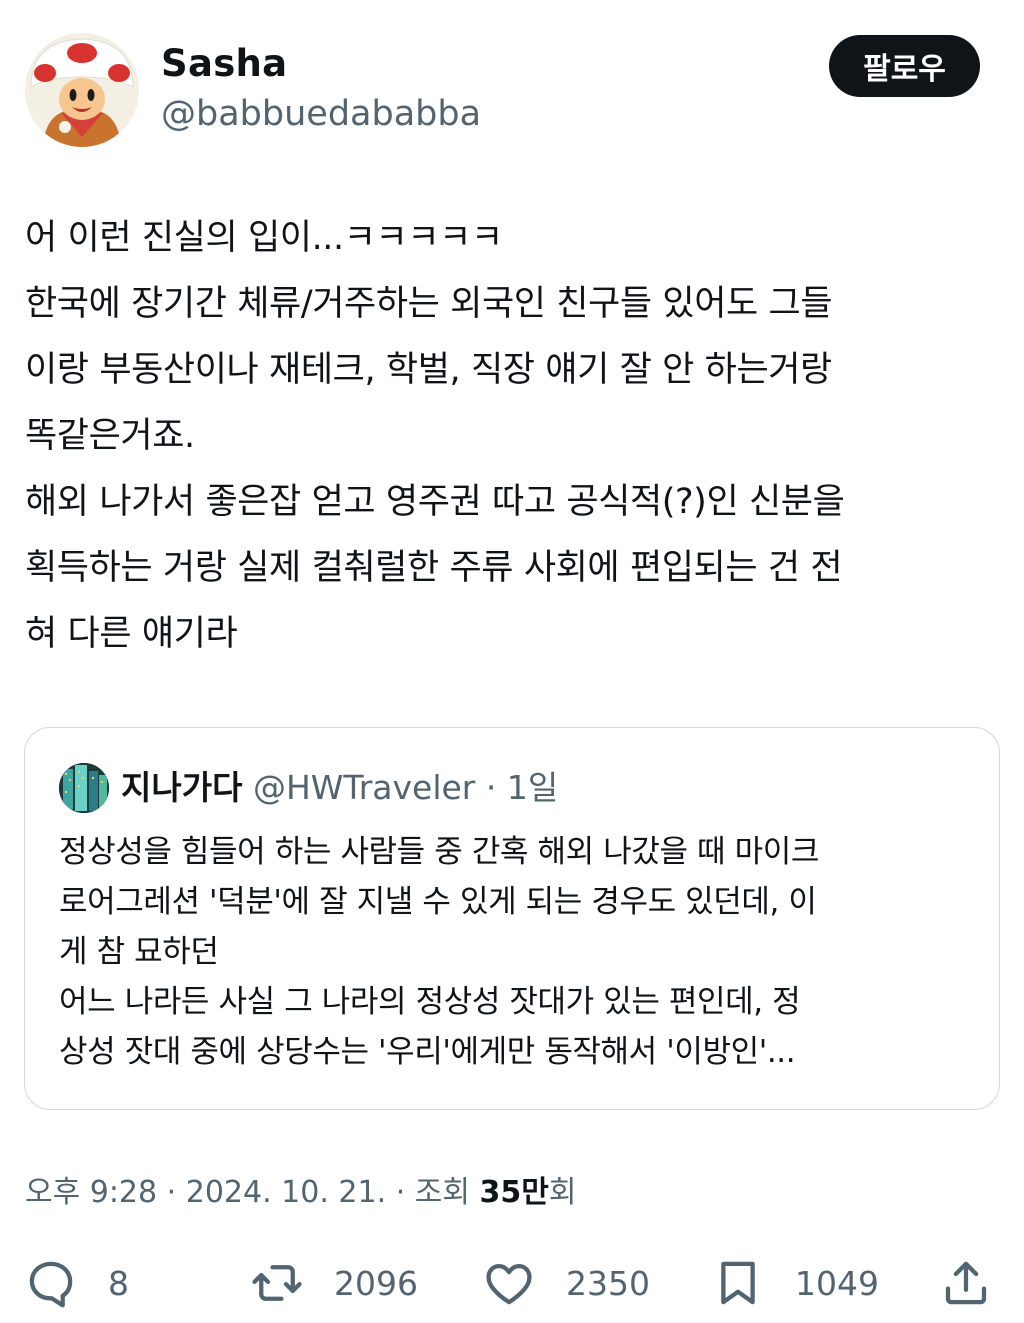 The image size is (1024, 1323). I want to click on share-button, so click(966, 1283).